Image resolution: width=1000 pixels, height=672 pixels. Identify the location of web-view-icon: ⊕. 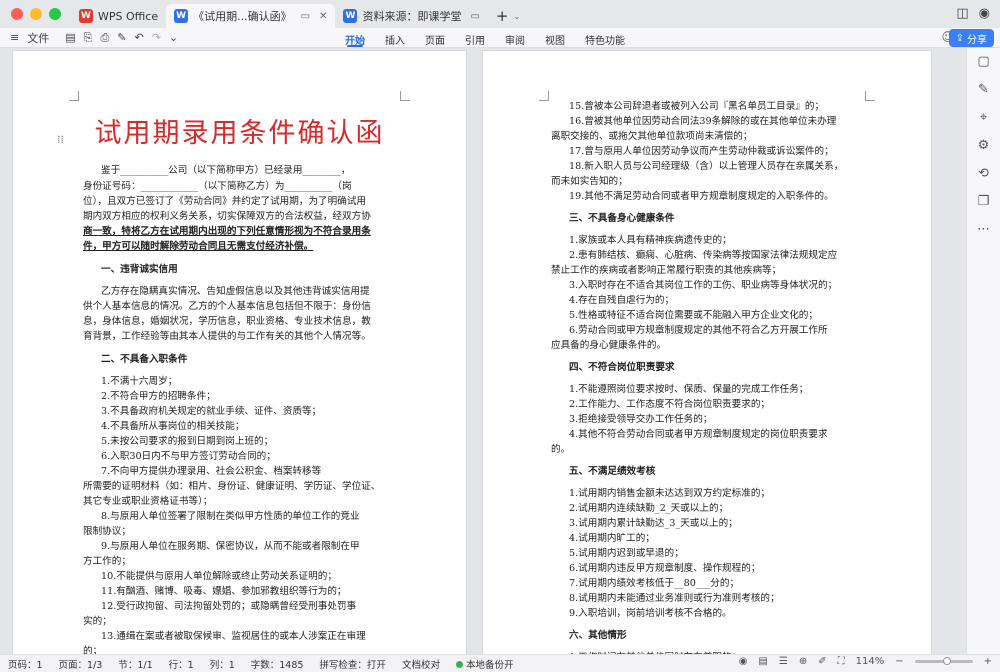
(803, 661).